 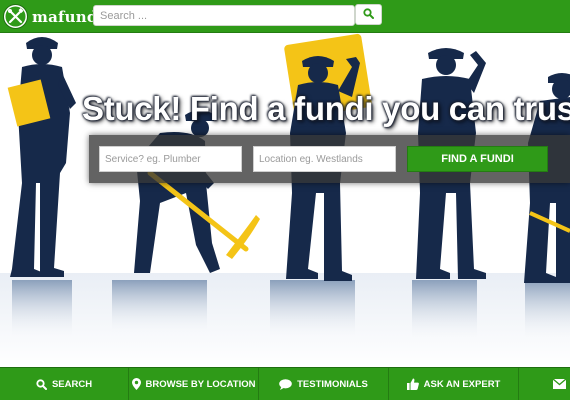 I want to click on search-input, so click(x=224, y=15).